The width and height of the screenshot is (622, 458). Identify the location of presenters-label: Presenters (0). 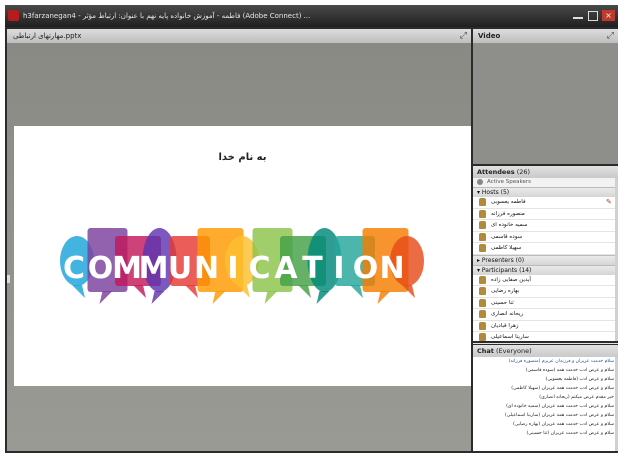
(503, 260).